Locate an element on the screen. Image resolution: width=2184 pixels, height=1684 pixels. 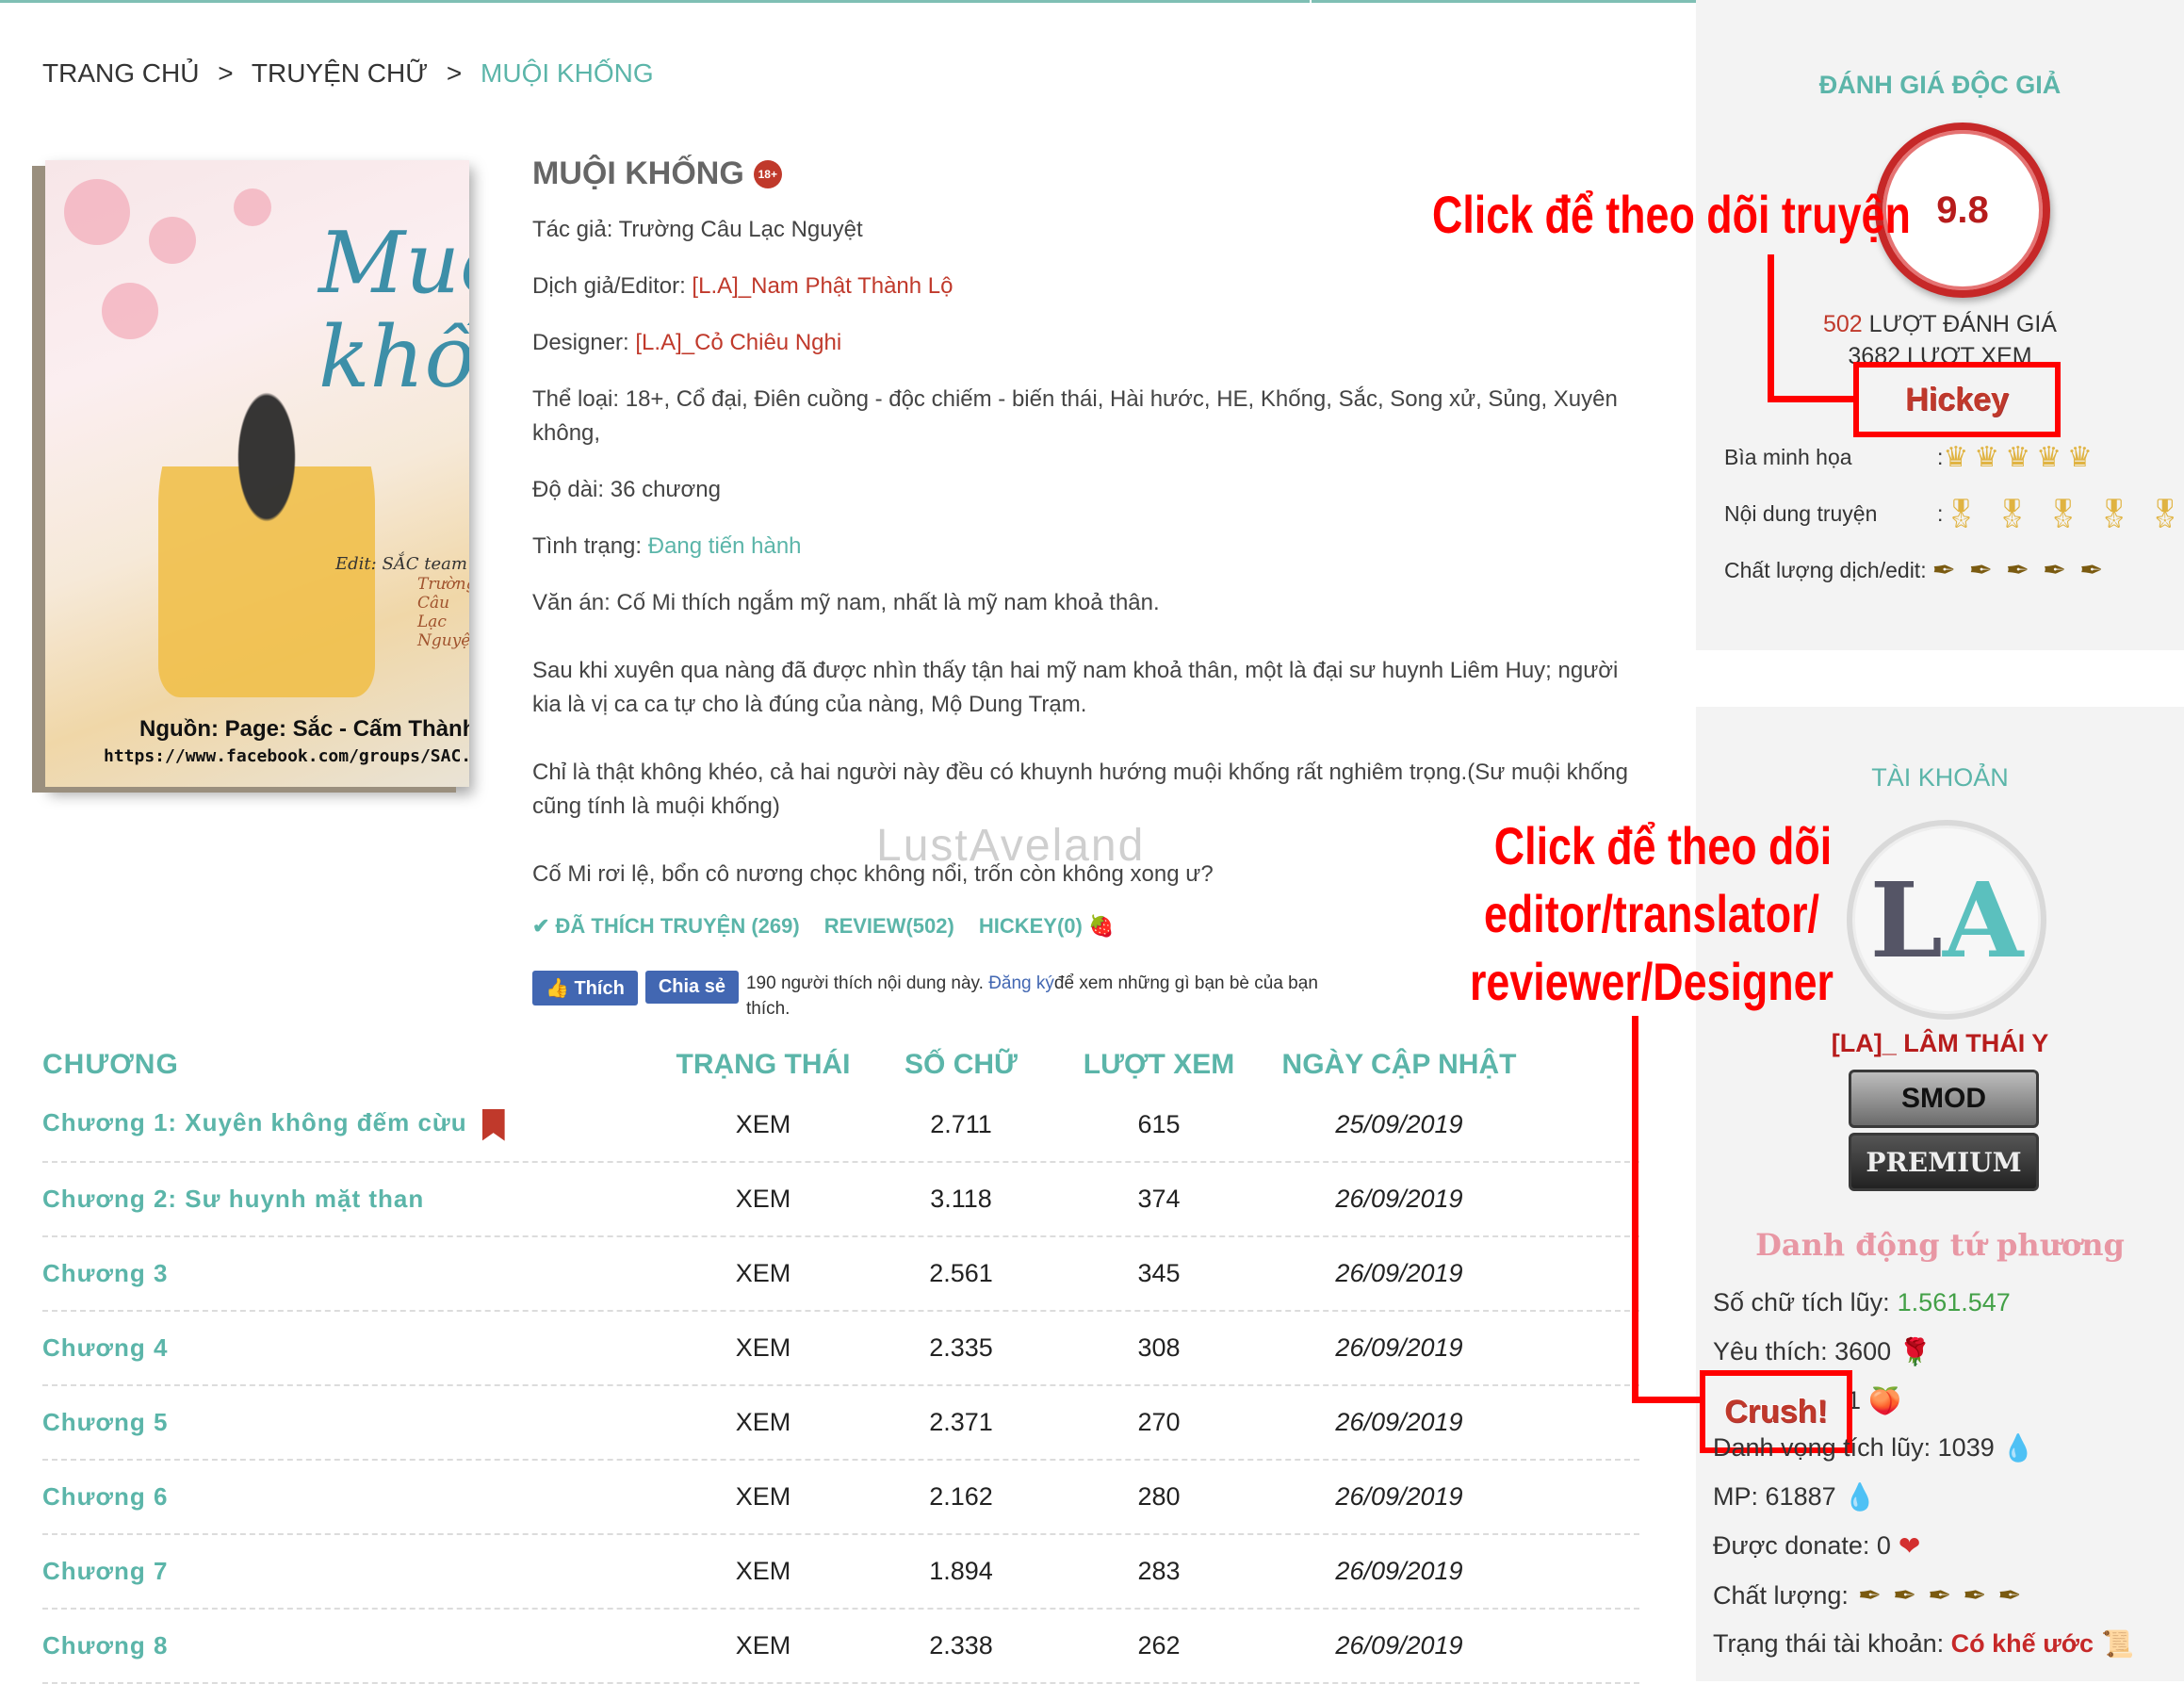
view-count-cell: 374 is located at coordinates (1159, 1199).